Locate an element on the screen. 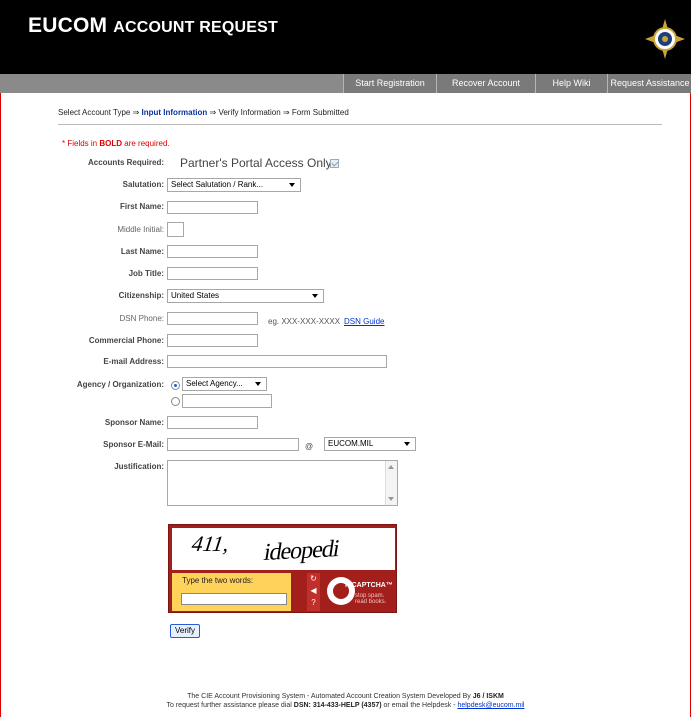 This screenshot has width=691, height=719. sponsor-name-input is located at coordinates (212, 422).